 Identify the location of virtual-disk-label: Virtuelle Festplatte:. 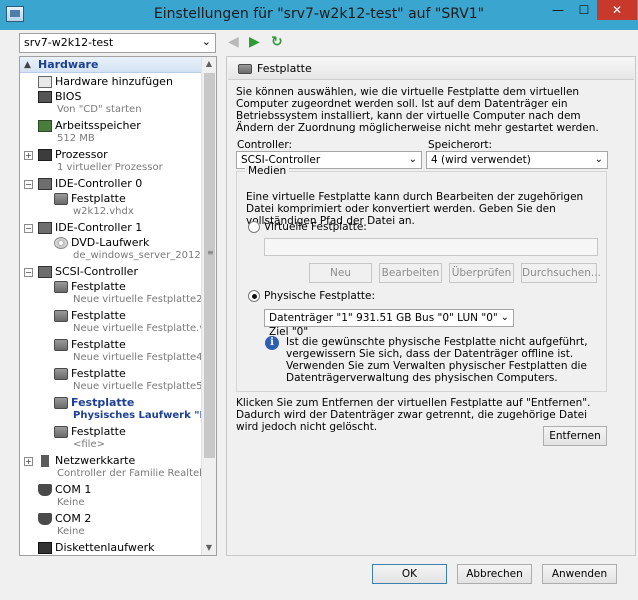
(315, 227).